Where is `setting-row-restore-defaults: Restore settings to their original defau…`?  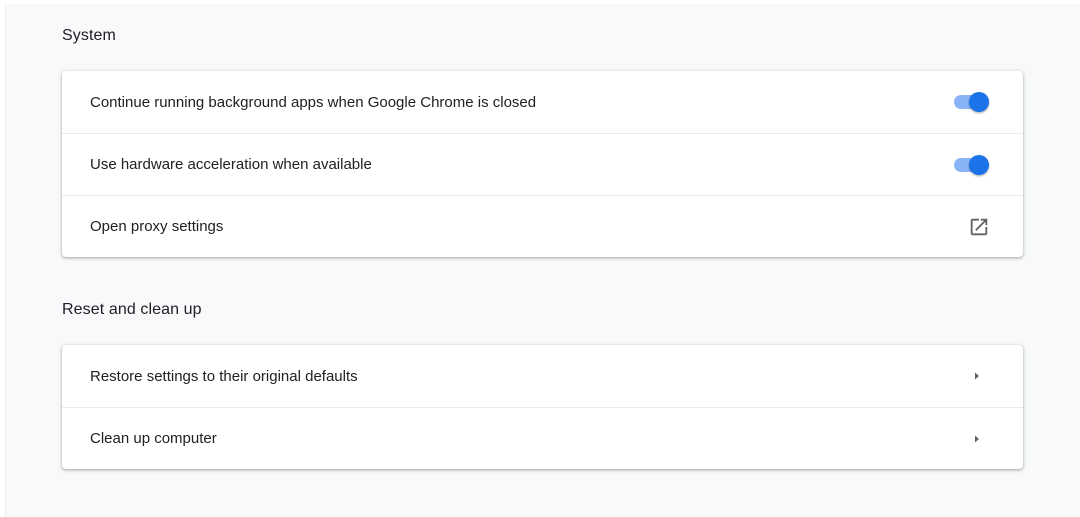
setting-row-restore-defaults: Restore settings to their original defau… is located at coordinates (542, 376).